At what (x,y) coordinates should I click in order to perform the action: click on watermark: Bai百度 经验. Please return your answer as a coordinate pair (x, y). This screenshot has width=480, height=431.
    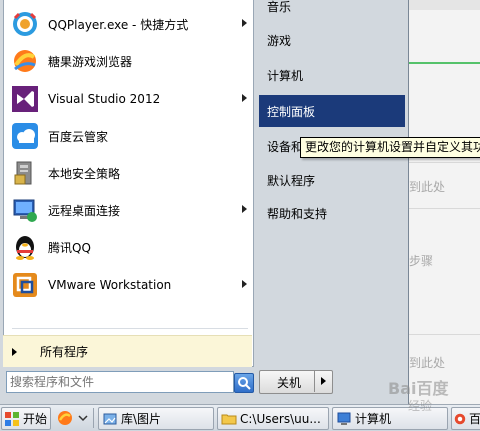
    Looking at the image, I should click on (434, 395).